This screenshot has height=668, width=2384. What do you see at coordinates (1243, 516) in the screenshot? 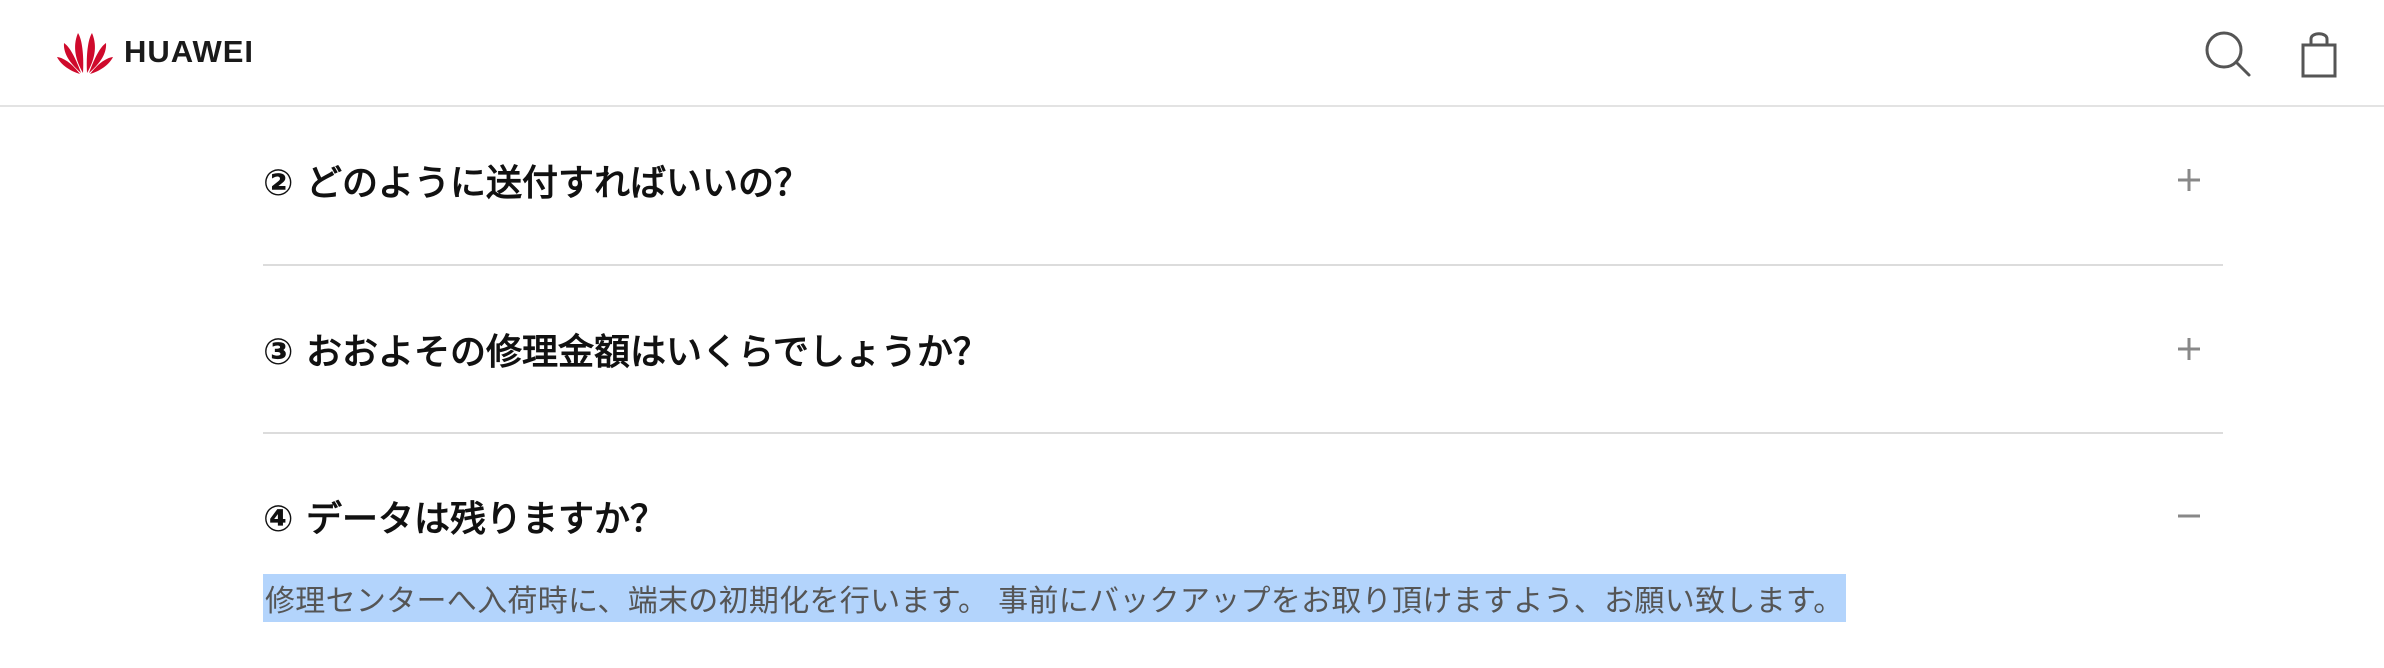
I see `faq-question-toggle: ④ データは残りますか？` at bounding box center [1243, 516].